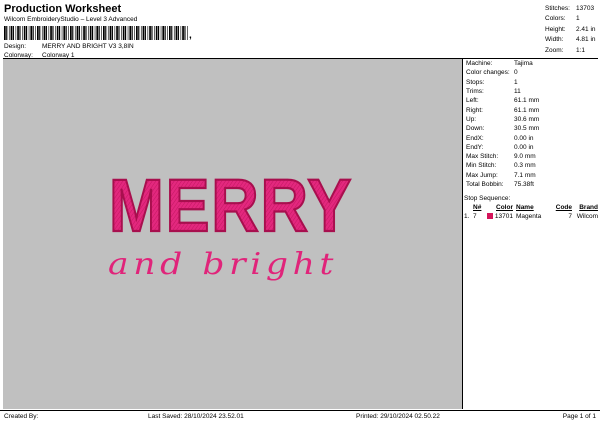 This screenshot has height=424, width=600. What do you see at coordinates (516, 73) in the screenshot?
I see `info-value: 0` at bounding box center [516, 73].